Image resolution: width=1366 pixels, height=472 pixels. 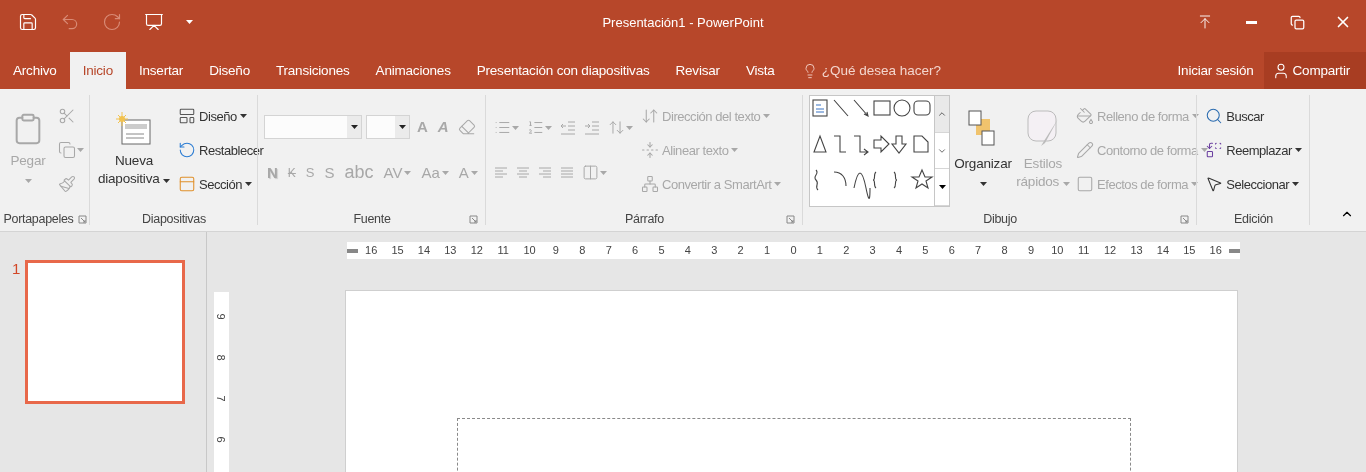 What do you see at coordinates (1214, 184) in the screenshot?
I see `pointer-icon` at bounding box center [1214, 184].